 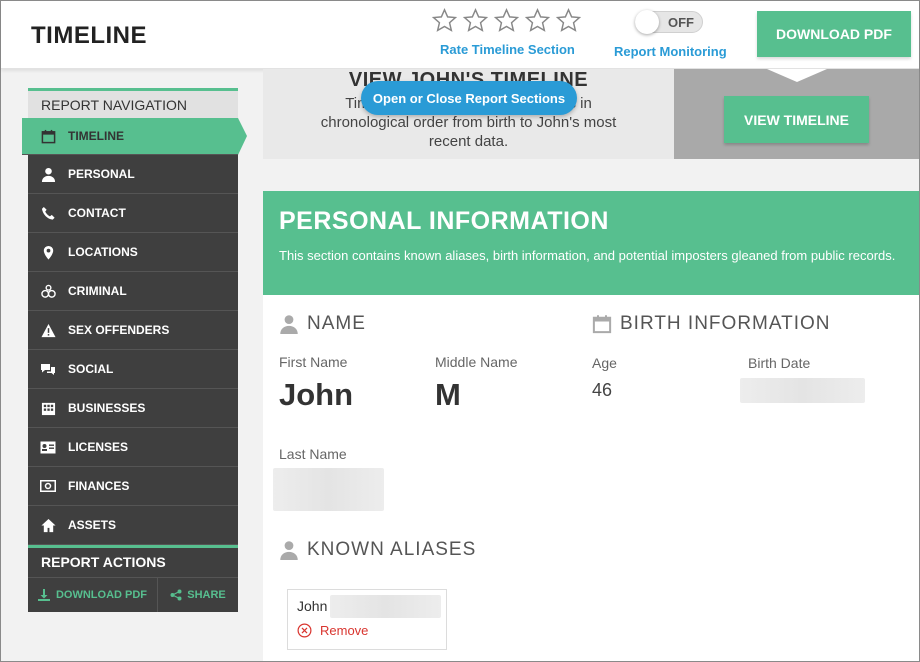 What do you see at coordinates (92, 525) in the screenshot?
I see `sidebar-item-label: ASSETS` at bounding box center [92, 525].